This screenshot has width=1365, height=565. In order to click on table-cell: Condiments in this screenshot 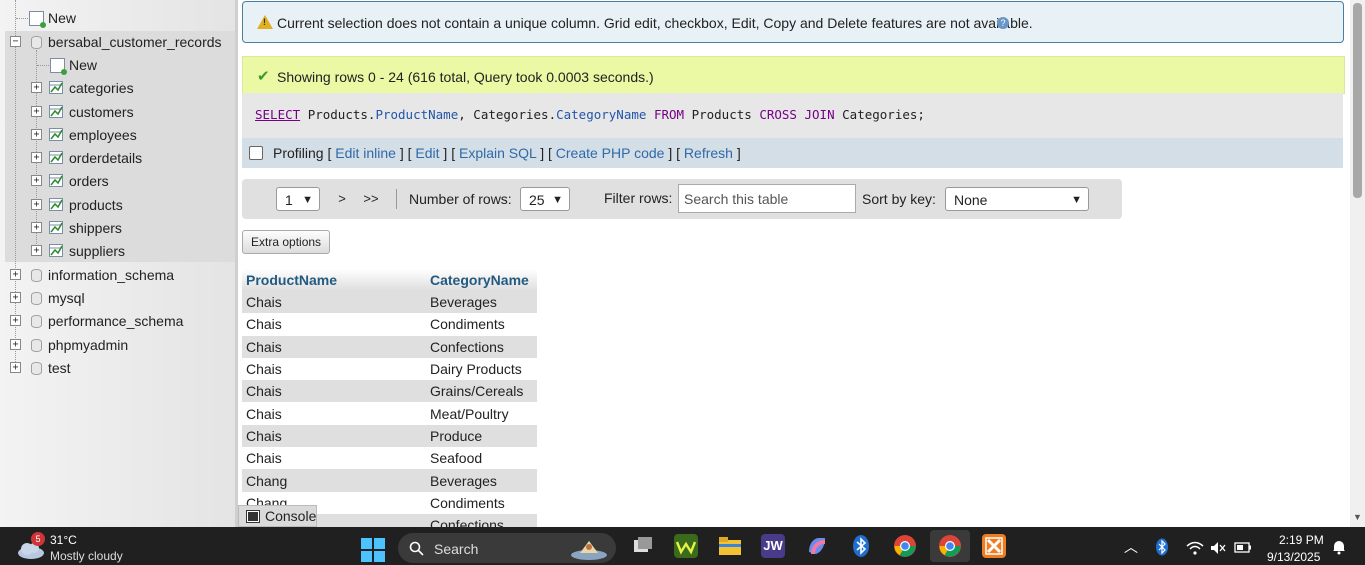, I will do `click(467, 502)`.